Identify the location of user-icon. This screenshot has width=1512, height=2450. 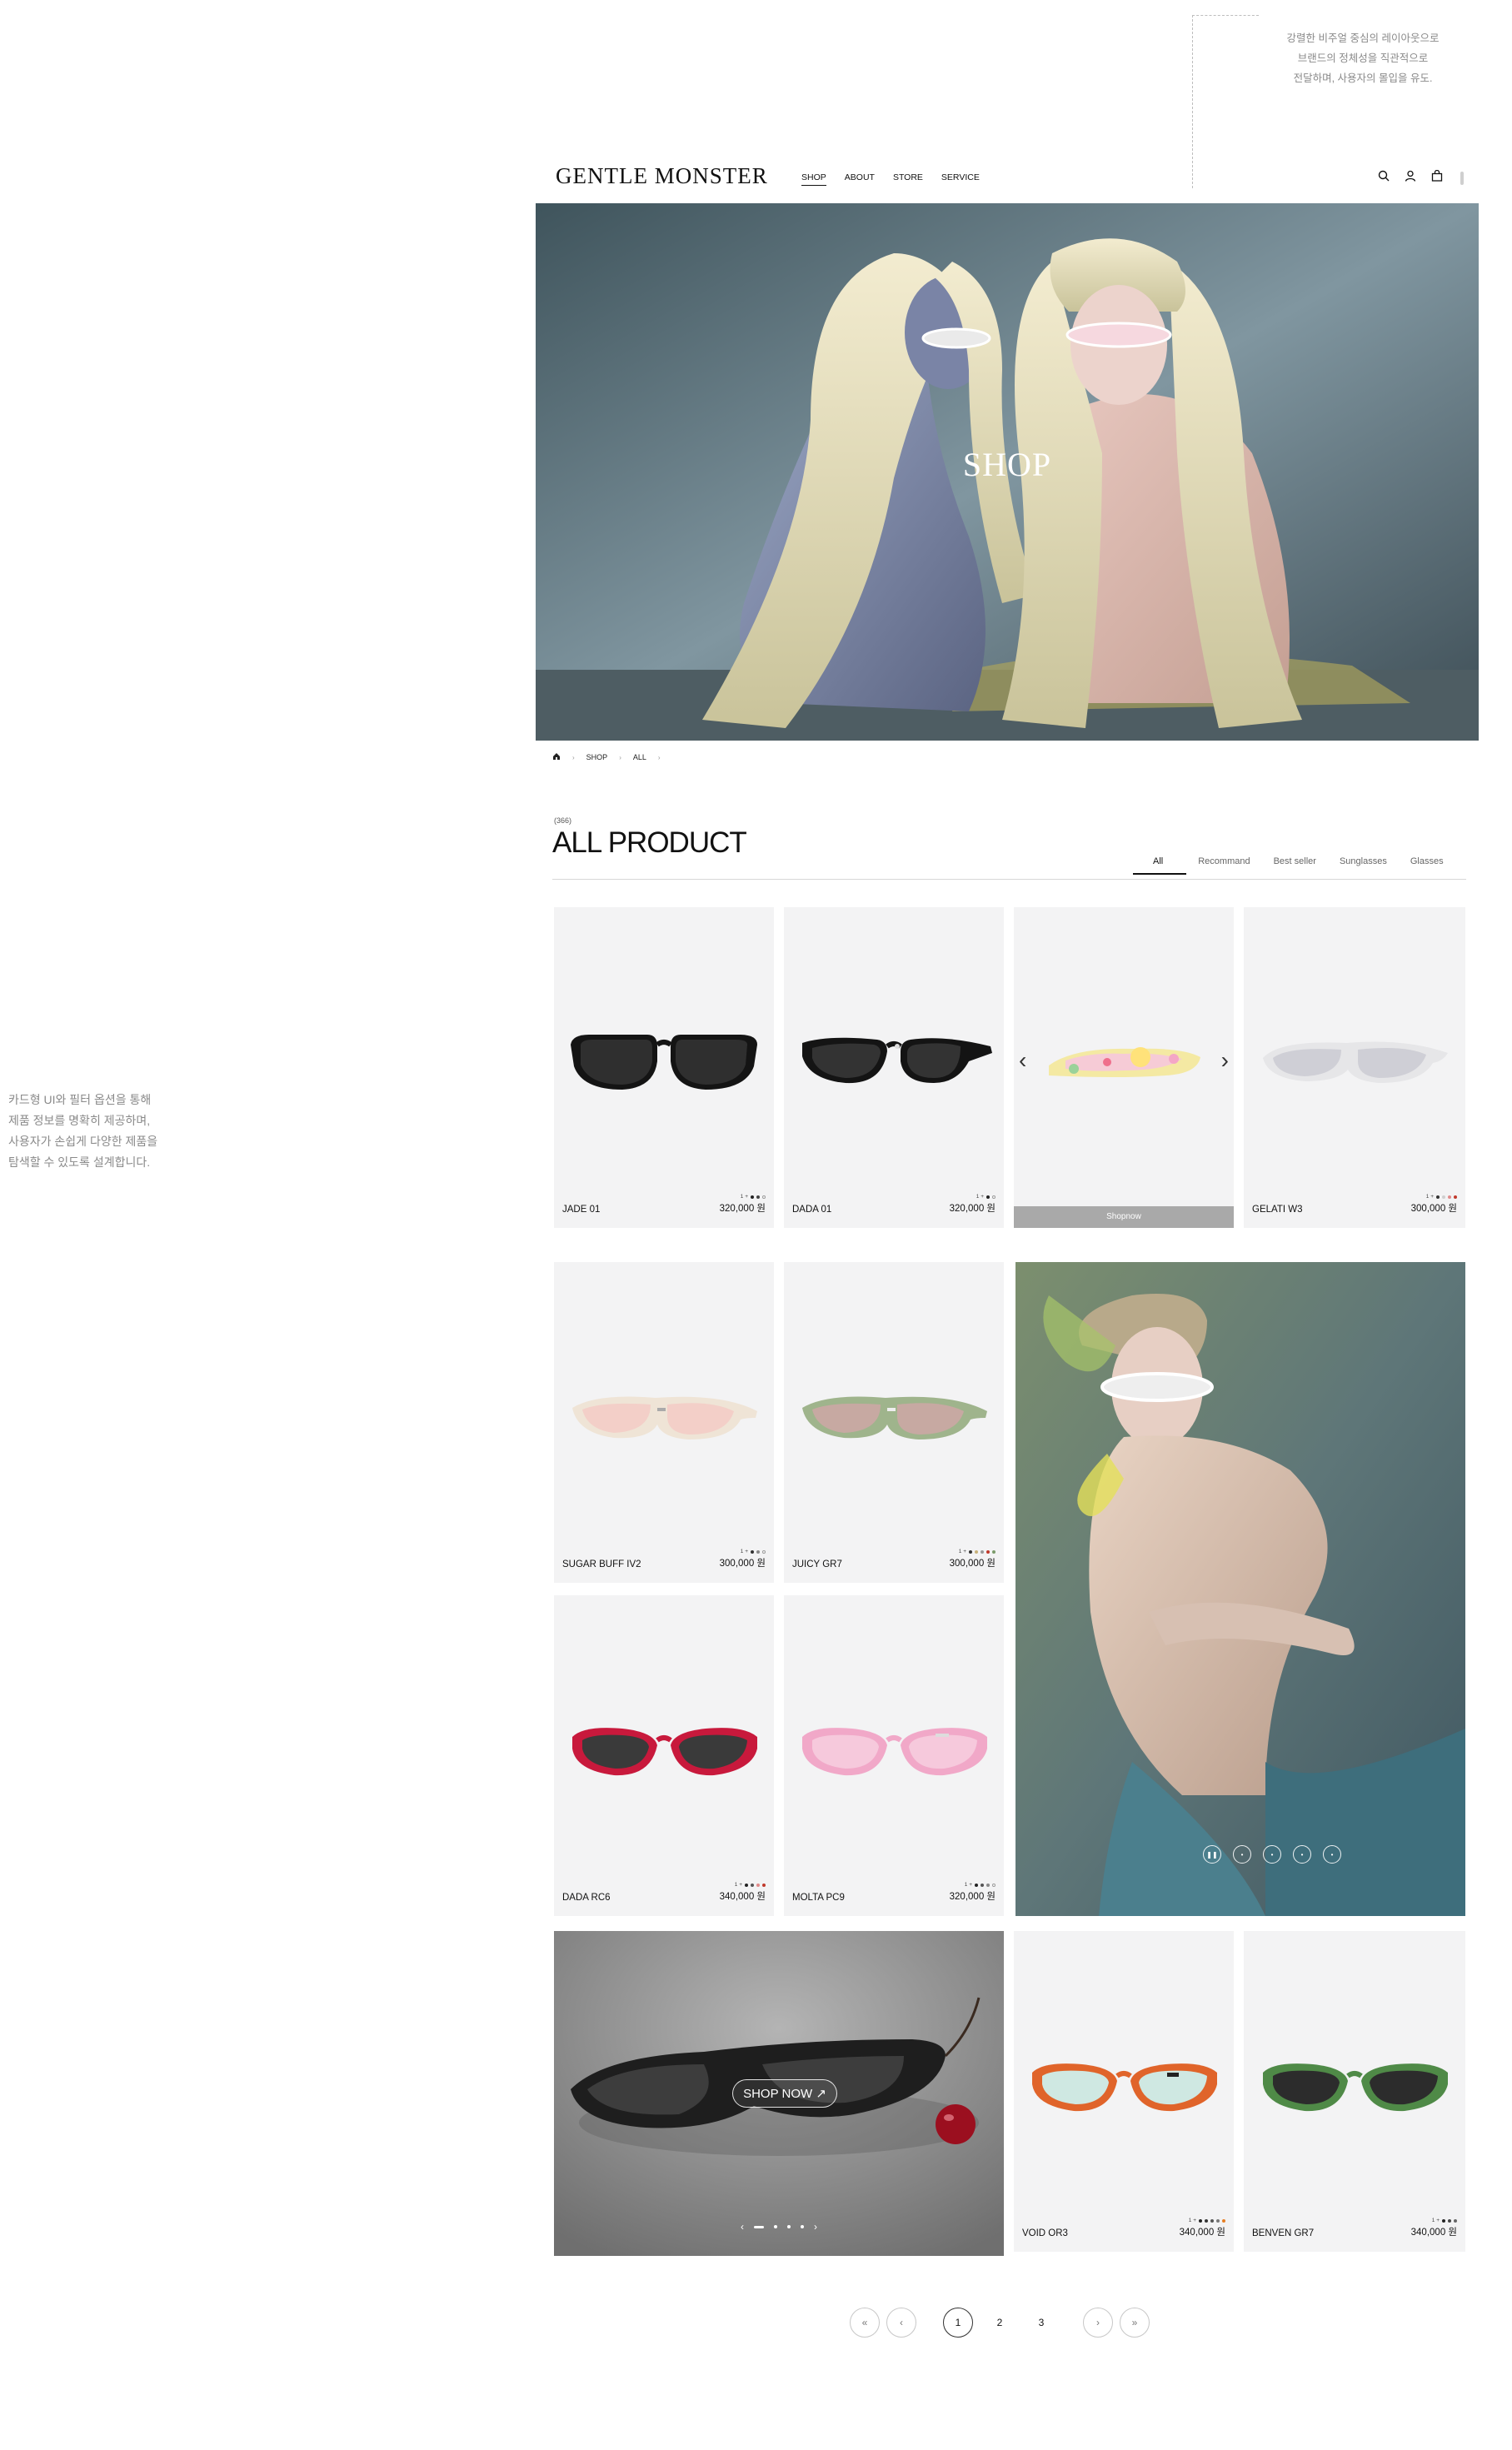
(1410, 176).